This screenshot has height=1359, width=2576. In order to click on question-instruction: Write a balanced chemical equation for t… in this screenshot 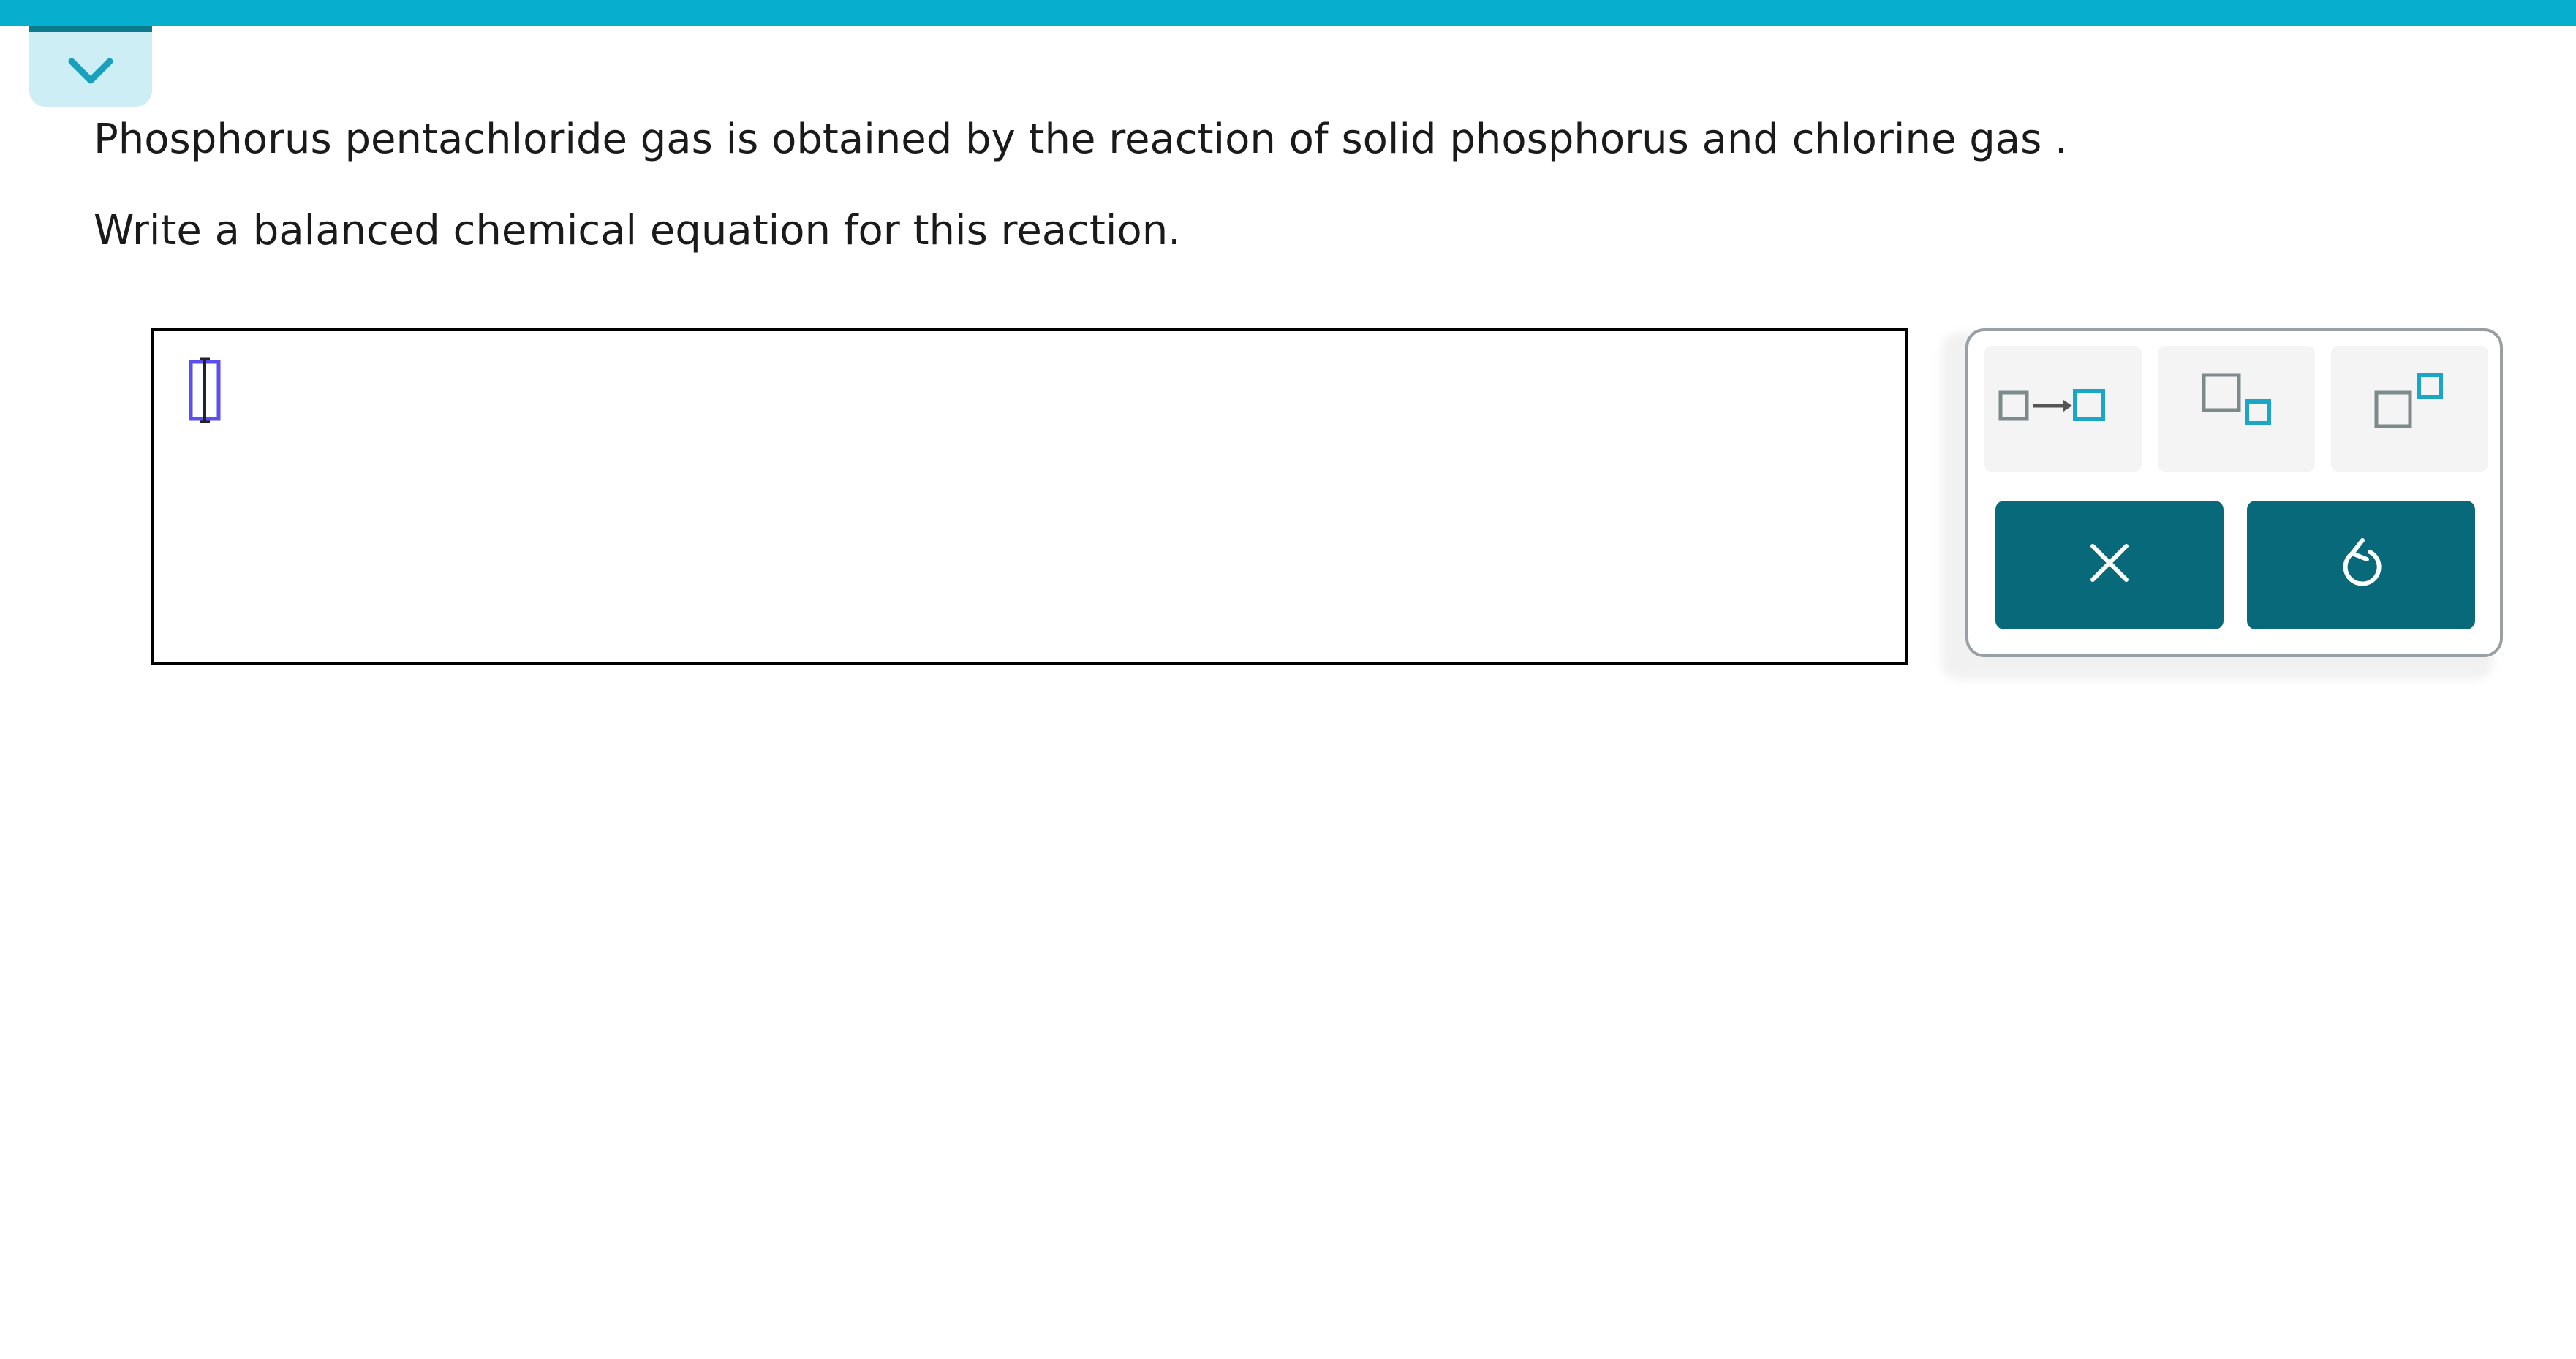, I will do `click(637, 230)`.